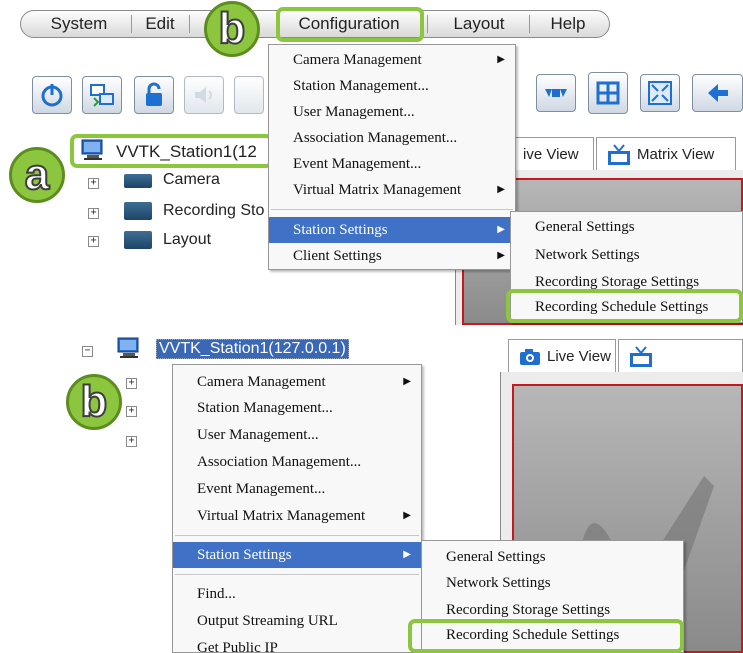 Image resolution: width=743 pixels, height=653 pixels. Describe the element at coordinates (350, 24) in the screenshot. I see `configuration-highlight` at that location.